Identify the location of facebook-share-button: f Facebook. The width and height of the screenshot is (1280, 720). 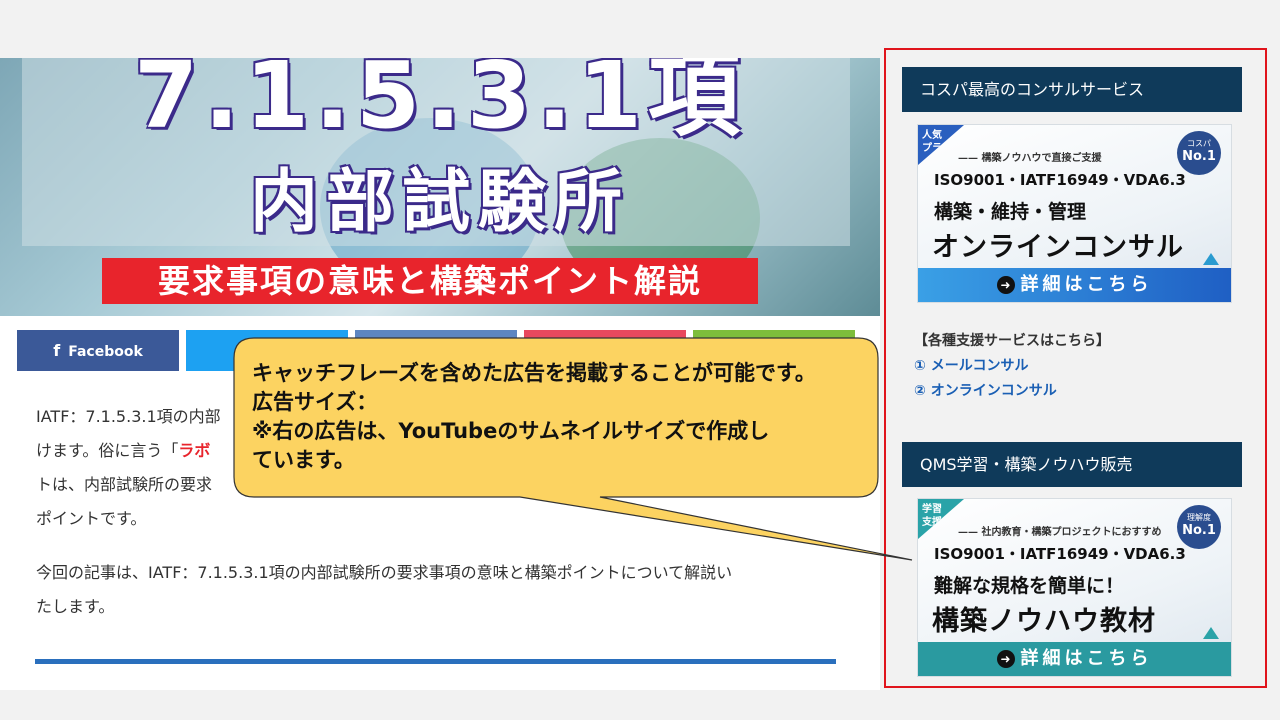
(98, 350).